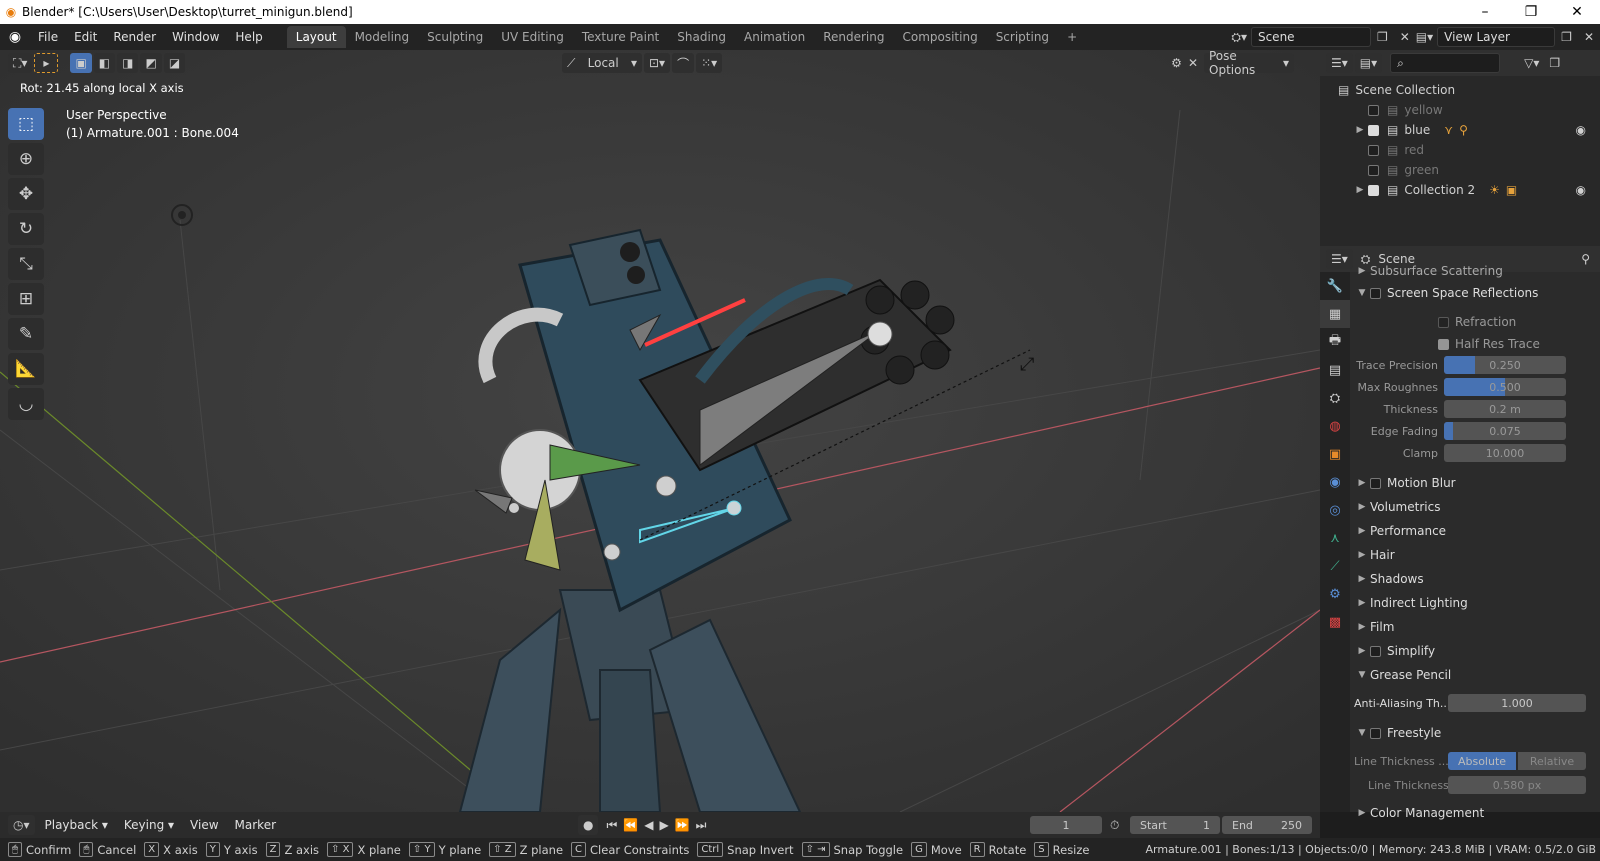 This screenshot has width=1600, height=861. Describe the element at coordinates (657, 63) in the screenshot. I see `pivot-point-icon: ⊡▾` at that location.